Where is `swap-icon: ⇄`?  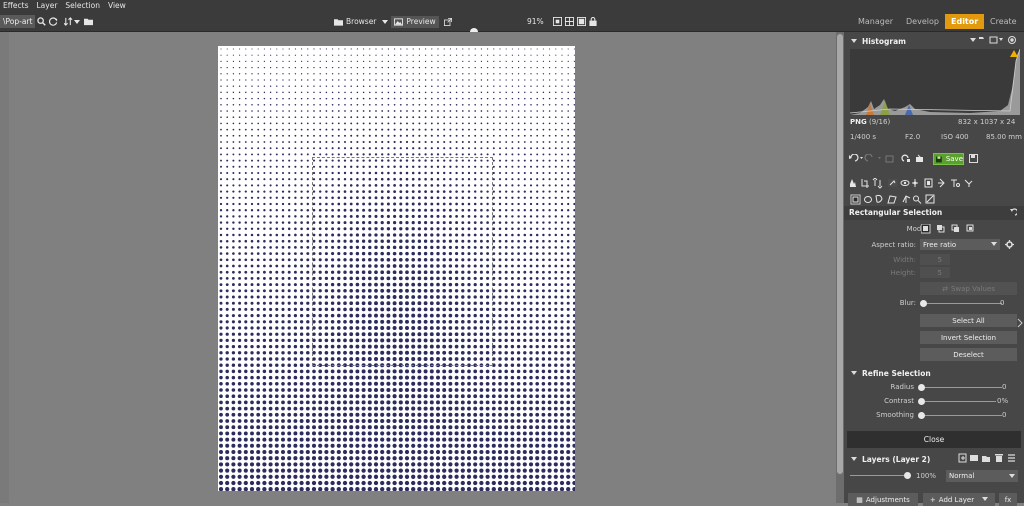 swap-icon: ⇄ is located at coordinates (945, 288).